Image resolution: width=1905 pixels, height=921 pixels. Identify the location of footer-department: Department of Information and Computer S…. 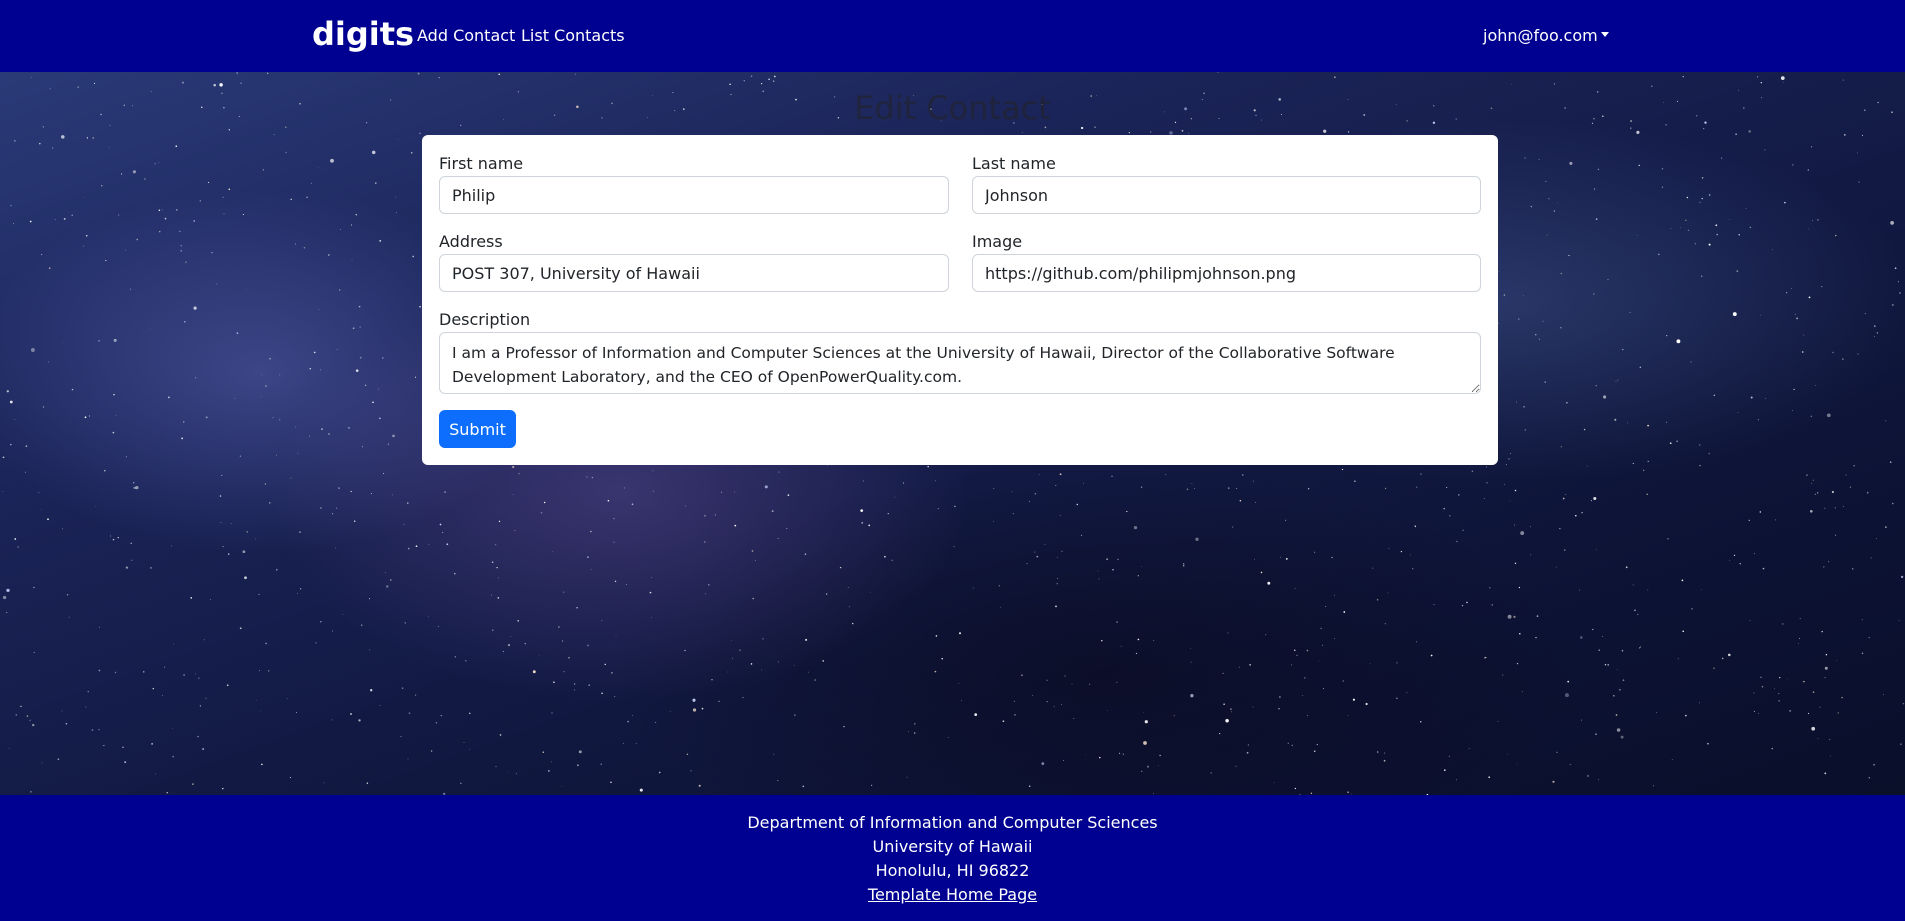
(952, 822).